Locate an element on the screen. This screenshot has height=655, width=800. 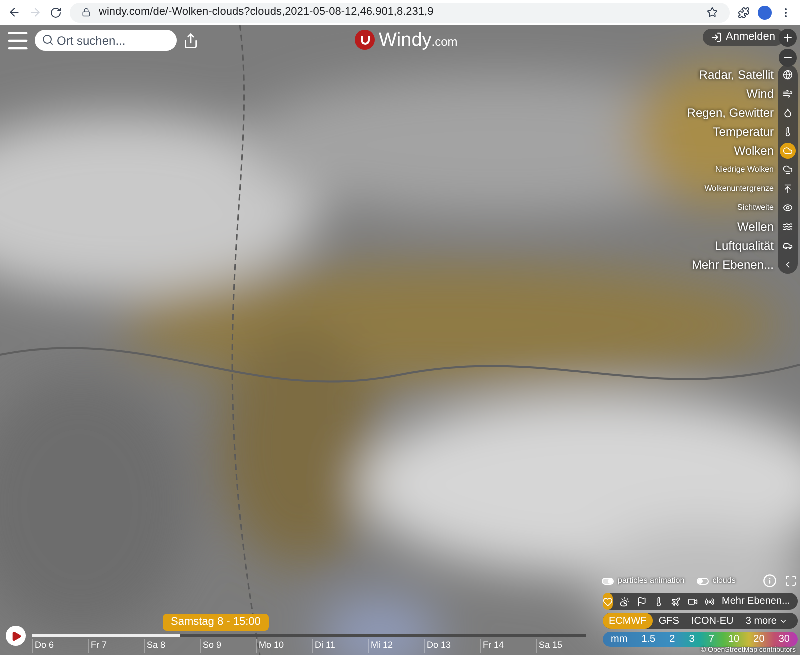
model-tab: ECMWF is located at coordinates (628, 621).